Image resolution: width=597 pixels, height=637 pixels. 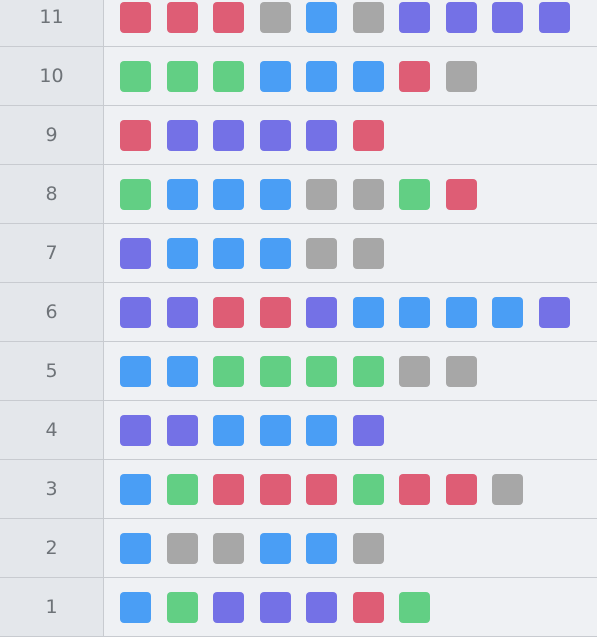 What do you see at coordinates (298, 371) in the screenshot?
I see `grid-row: 5` at bounding box center [298, 371].